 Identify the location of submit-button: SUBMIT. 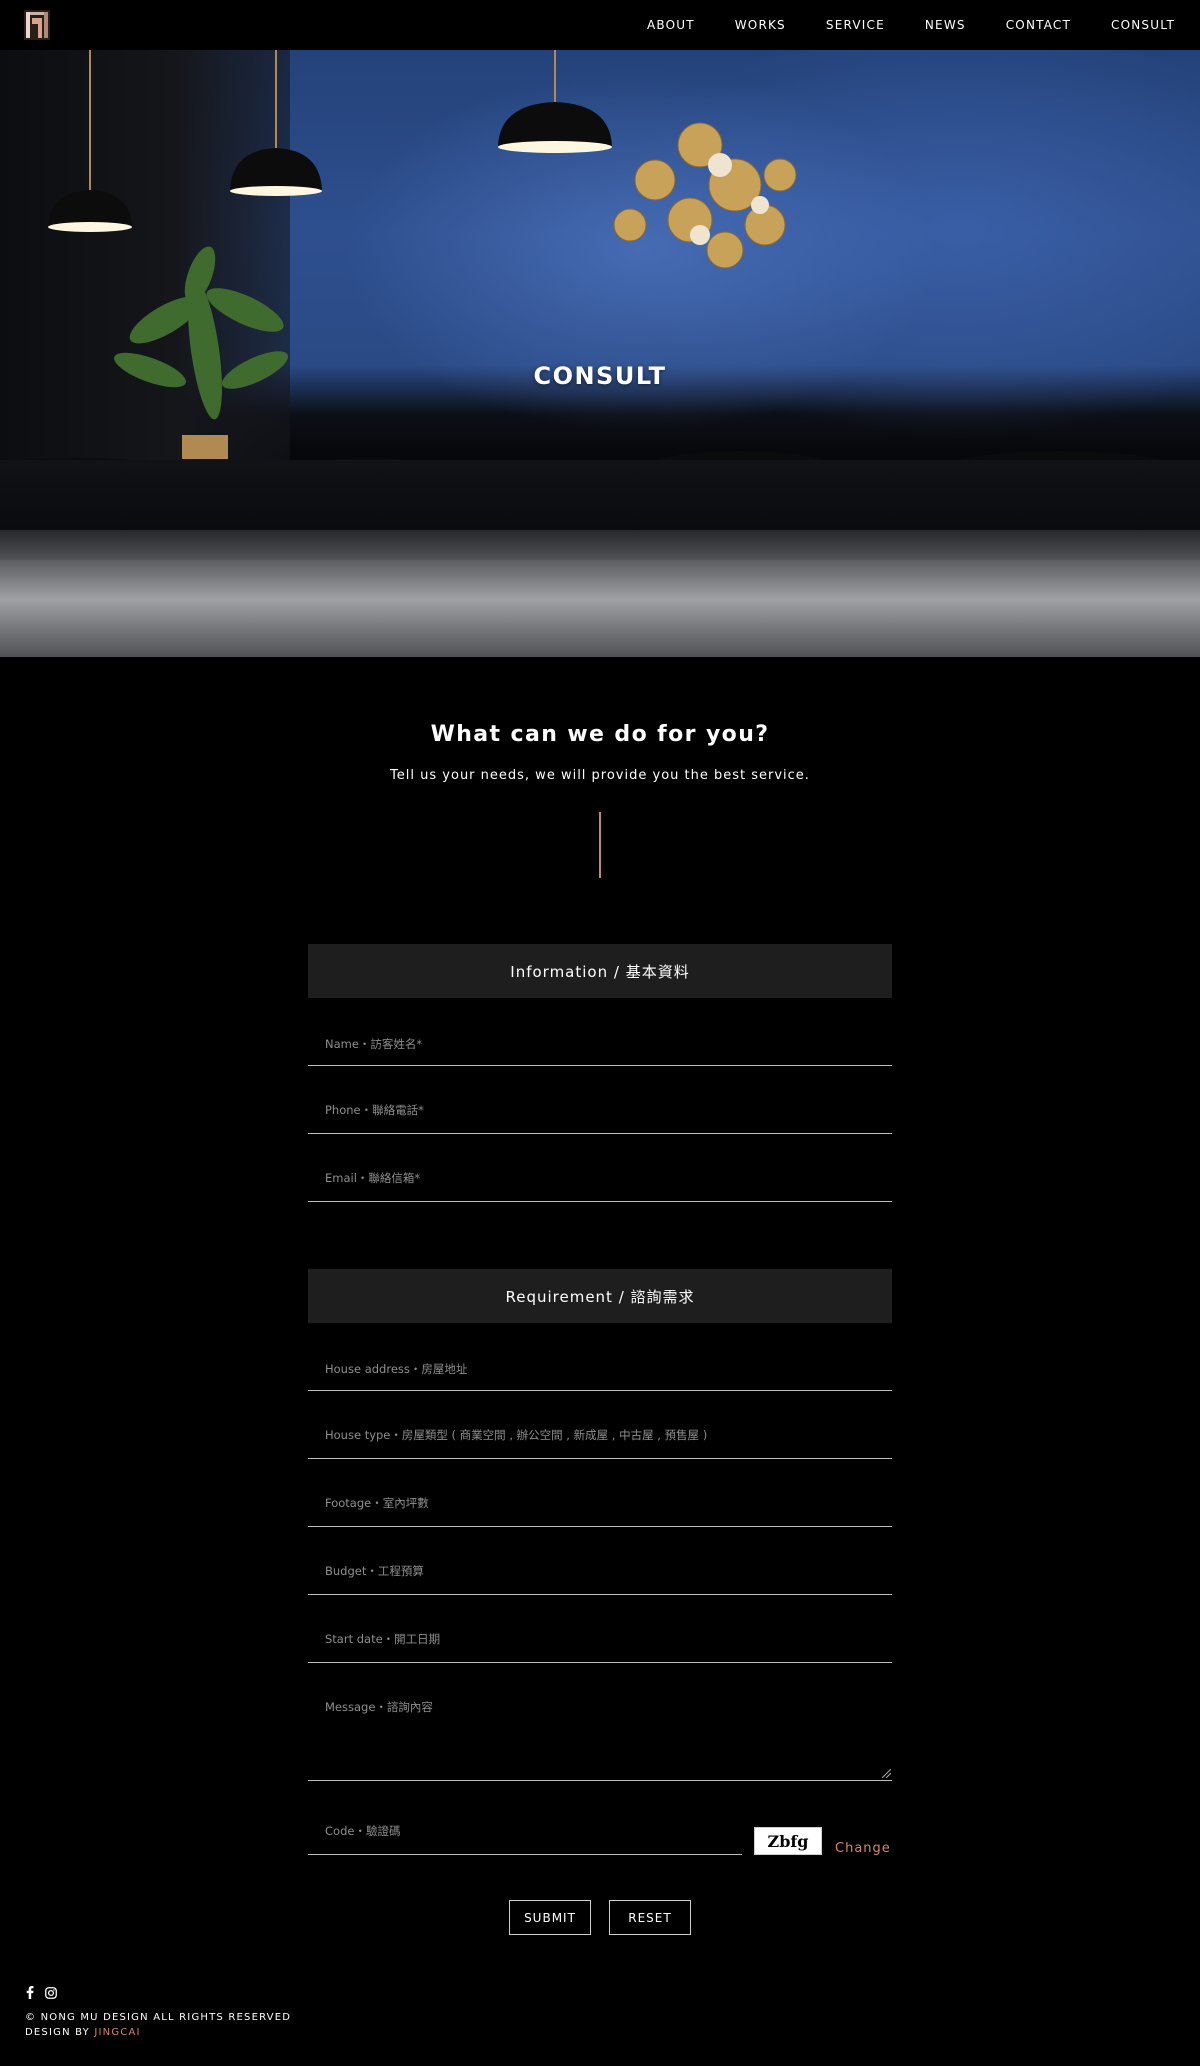
(550, 1917).